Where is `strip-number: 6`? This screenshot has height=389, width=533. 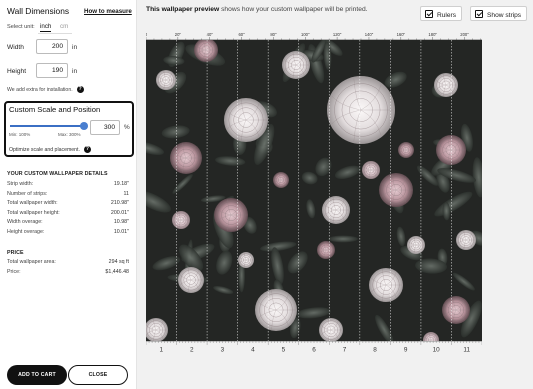 strip-number: 6 is located at coordinates (314, 350).